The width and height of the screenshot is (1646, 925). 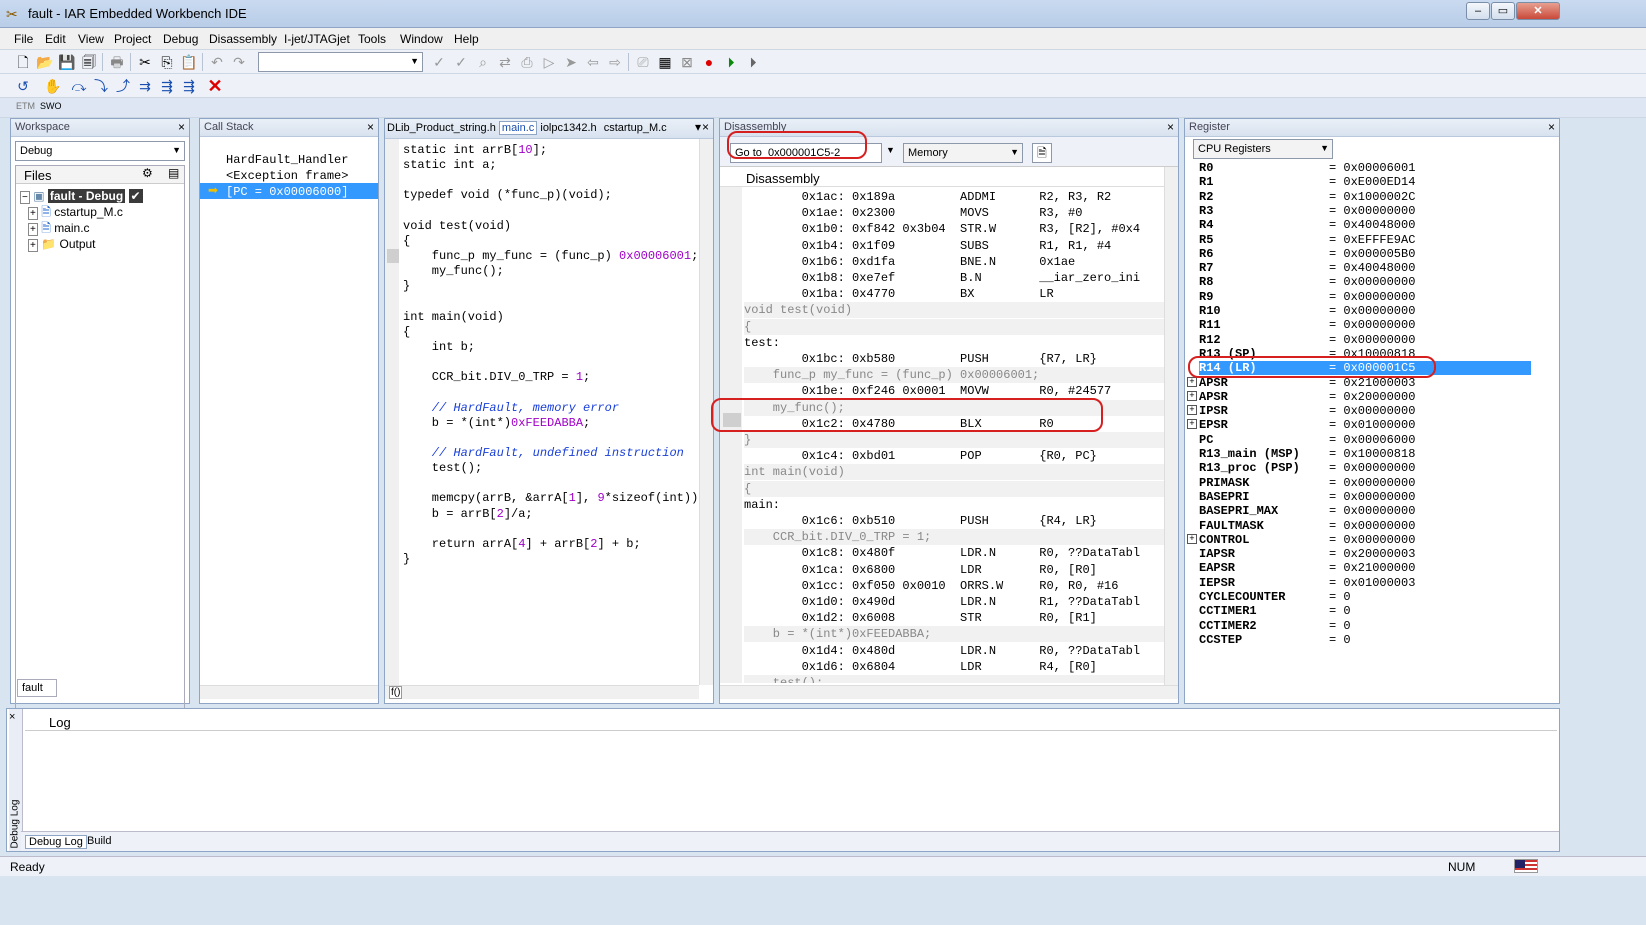 I want to click on compile-icon: ⎚, so click(x=643, y=62).